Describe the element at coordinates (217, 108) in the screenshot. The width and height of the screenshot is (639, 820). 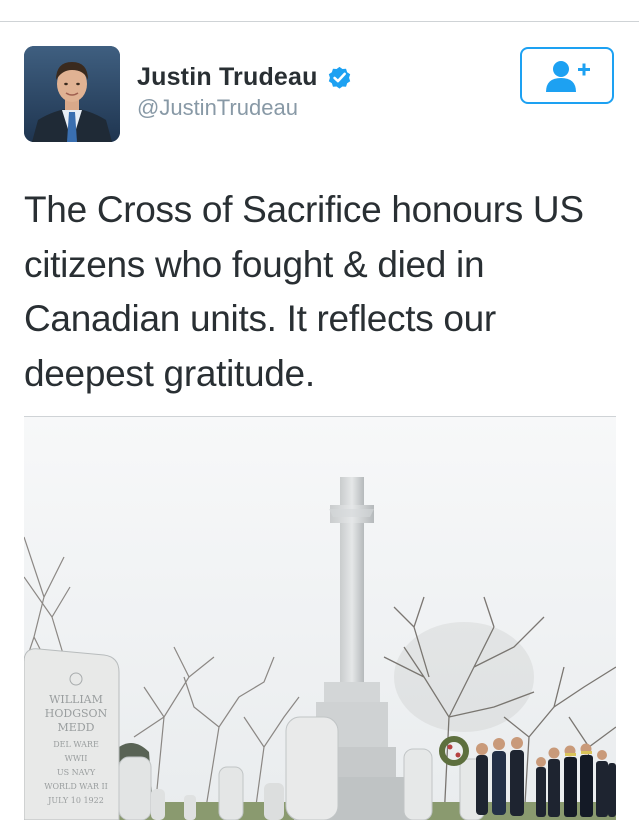
I see `user-handle: @JustinTrudeau` at that location.